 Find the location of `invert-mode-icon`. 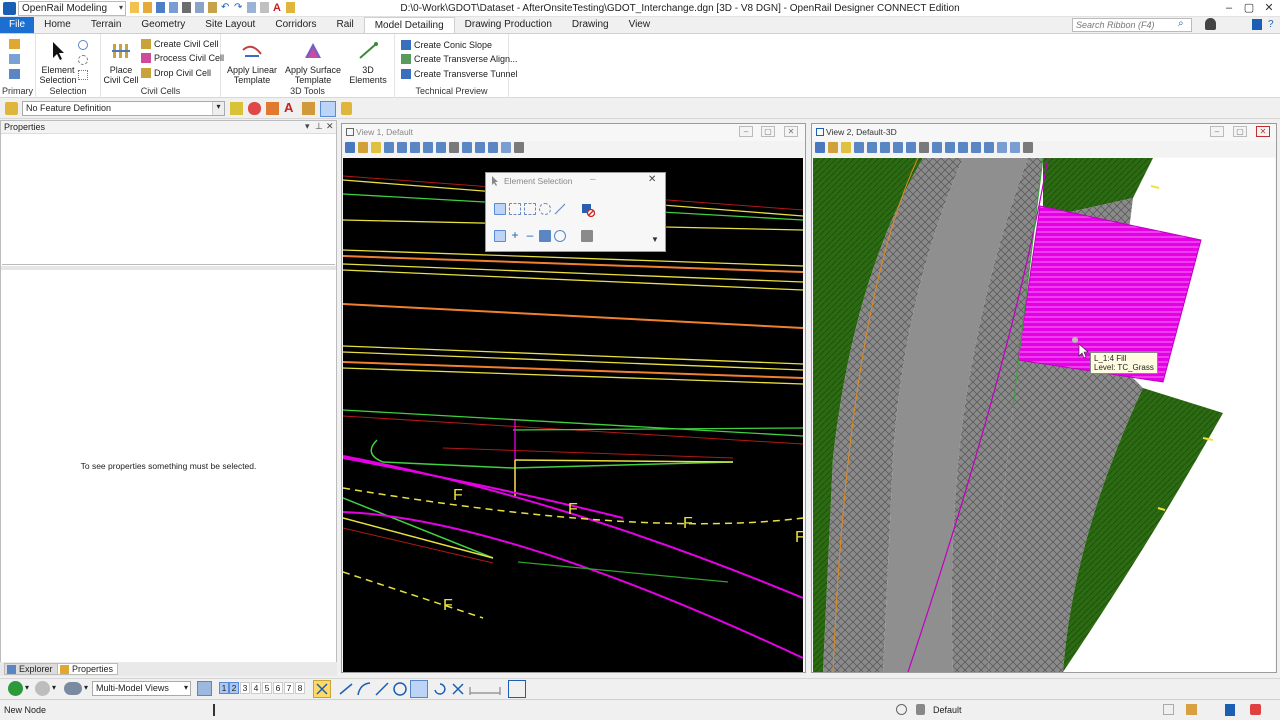

invert-mode-icon is located at coordinates (545, 236).